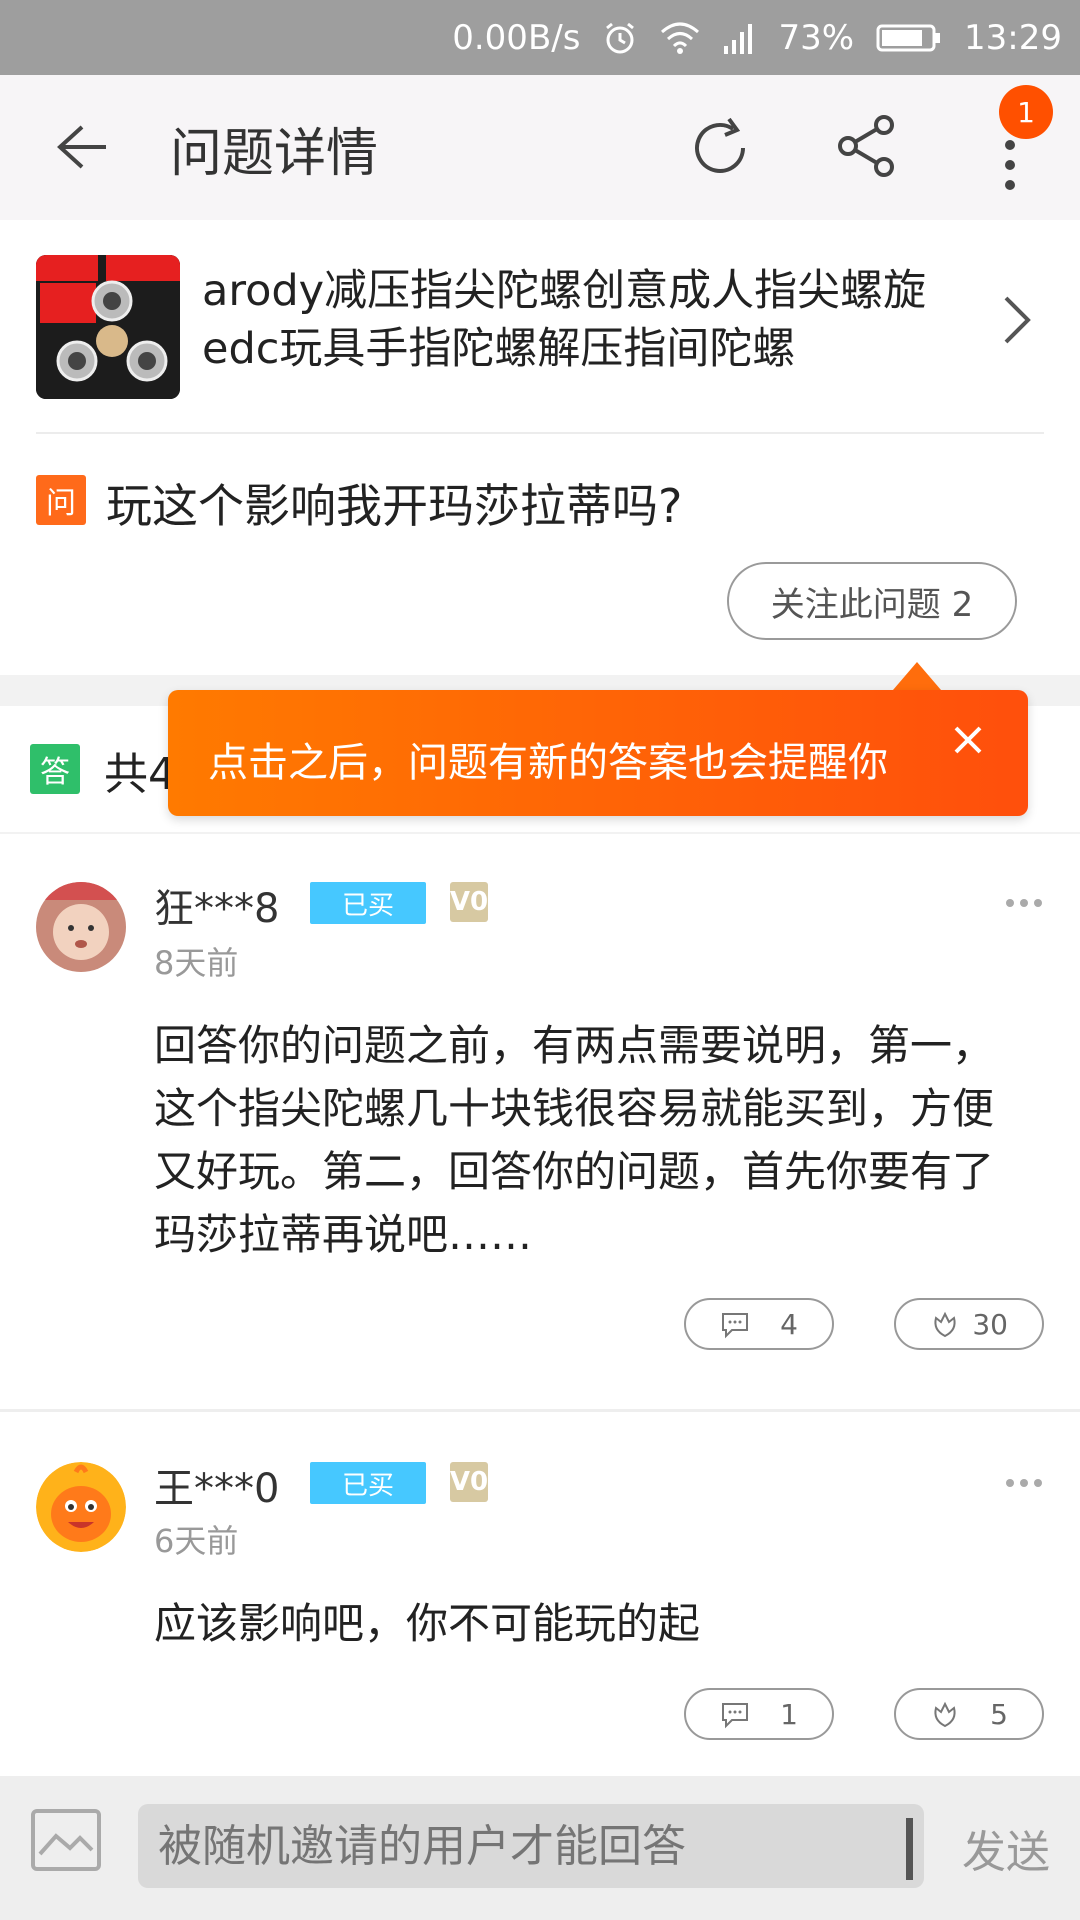  Describe the element at coordinates (217, 1489) in the screenshot. I see `user-name: 王***0` at that location.